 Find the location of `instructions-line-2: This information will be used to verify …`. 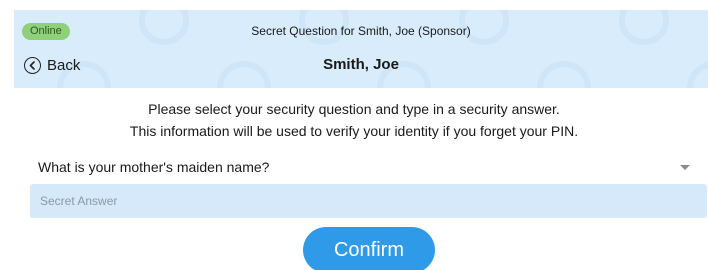

instructions-line-2: This information will be used to verify … is located at coordinates (354, 131).